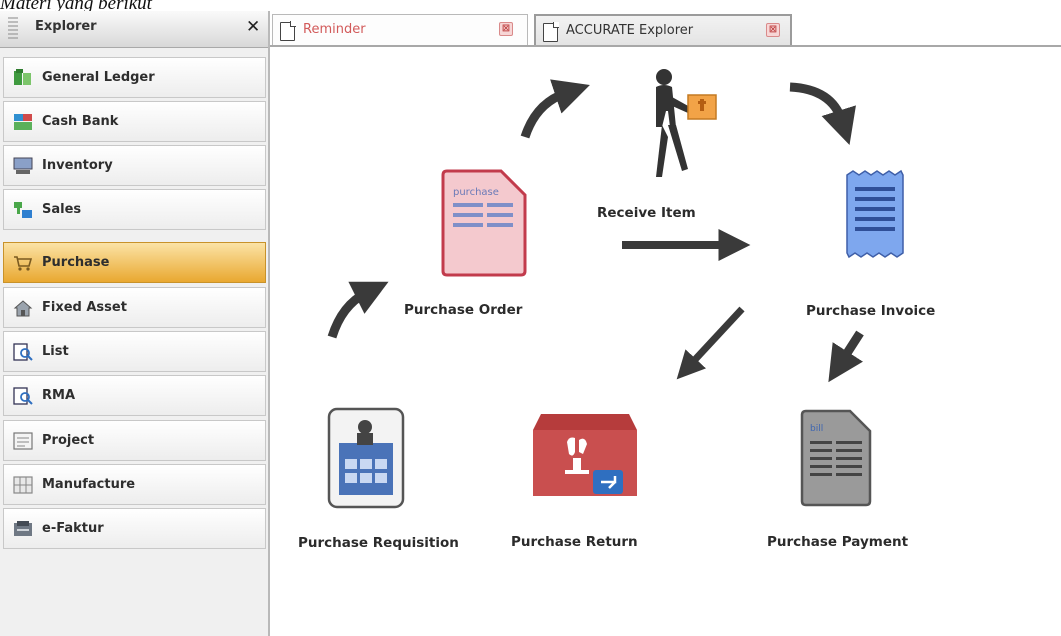  What do you see at coordinates (134, 121) in the screenshot?
I see `sidebar-item-cash-bank: Cash Bank` at bounding box center [134, 121].